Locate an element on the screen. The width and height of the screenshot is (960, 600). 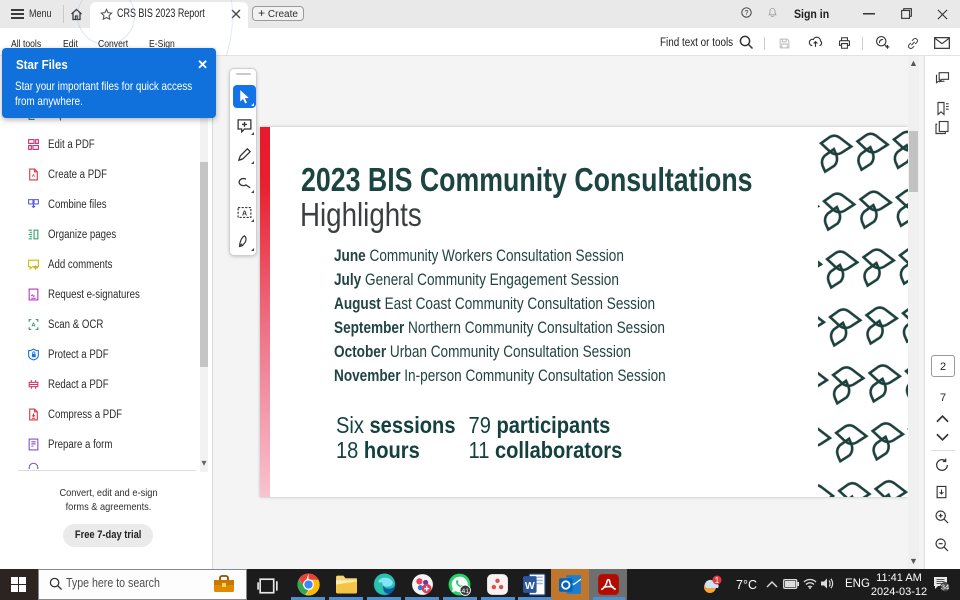
svg-text: 41 is located at coordinates (465, 591).